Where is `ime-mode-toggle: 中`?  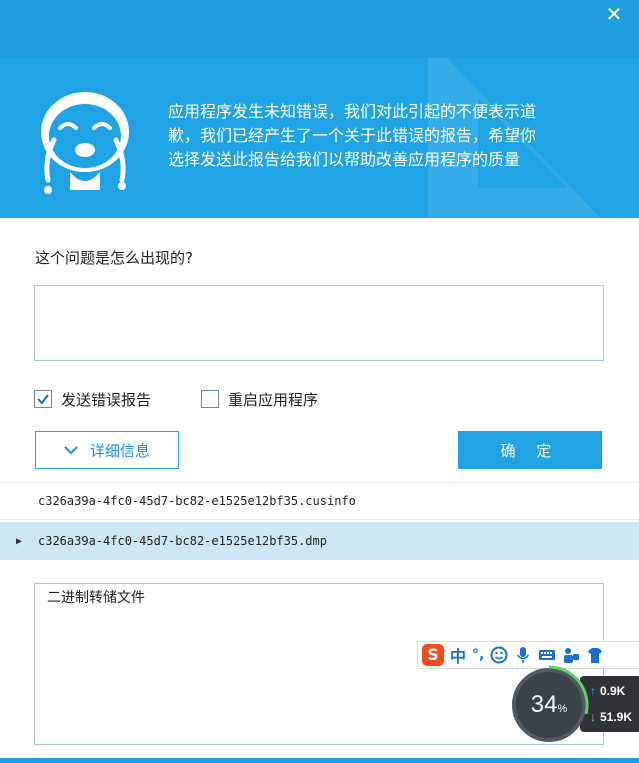 ime-mode-toggle: 中 is located at coordinates (458, 655).